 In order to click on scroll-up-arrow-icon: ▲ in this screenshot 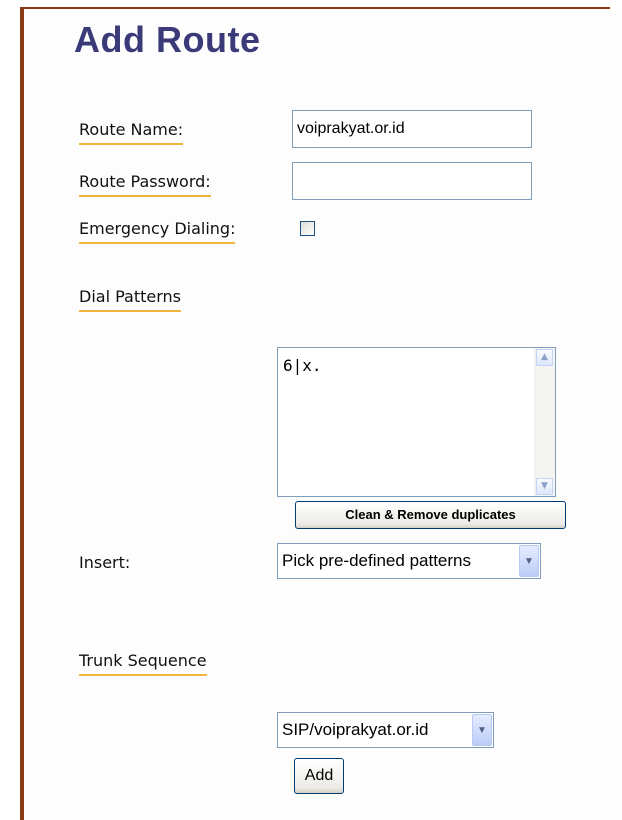, I will do `click(544, 357)`.